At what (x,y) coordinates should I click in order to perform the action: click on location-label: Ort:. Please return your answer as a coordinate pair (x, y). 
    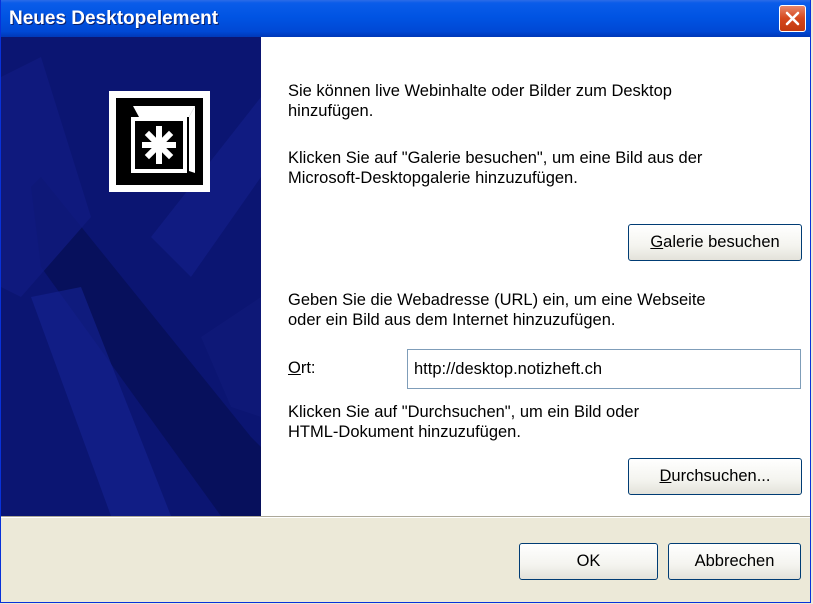
    Looking at the image, I should click on (302, 368).